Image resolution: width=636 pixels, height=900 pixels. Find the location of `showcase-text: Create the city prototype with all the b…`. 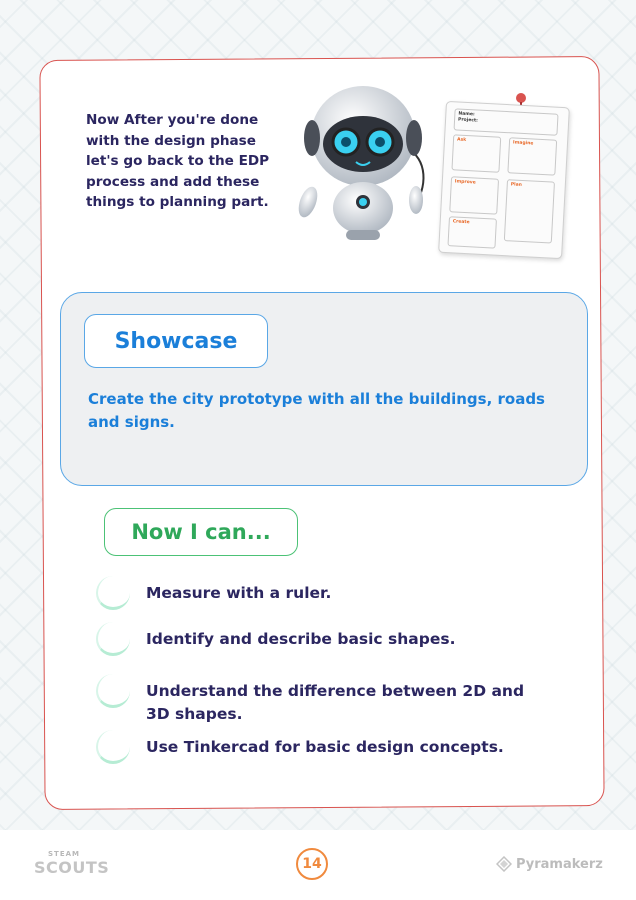

showcase-text: Create the city prototype with all the b… is located at coordinates (316, 410).